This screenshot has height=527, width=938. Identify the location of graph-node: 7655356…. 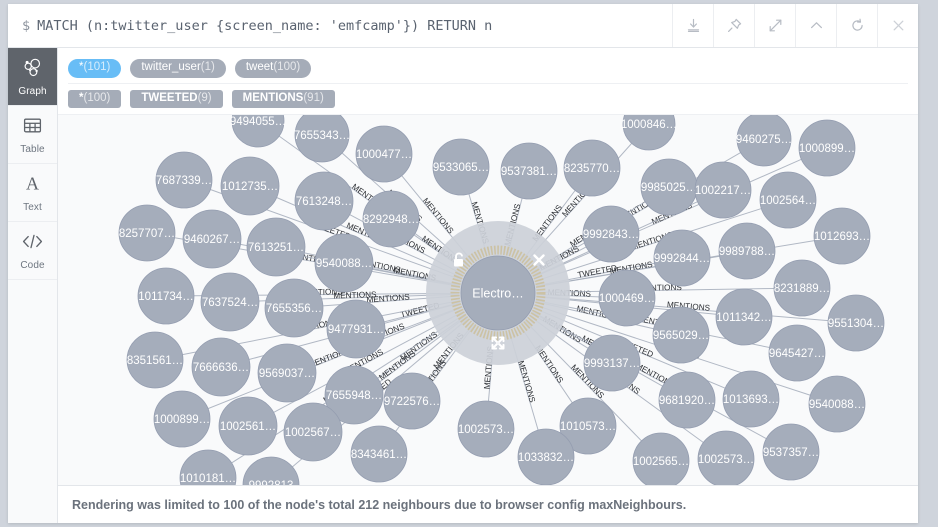
(294, 308).